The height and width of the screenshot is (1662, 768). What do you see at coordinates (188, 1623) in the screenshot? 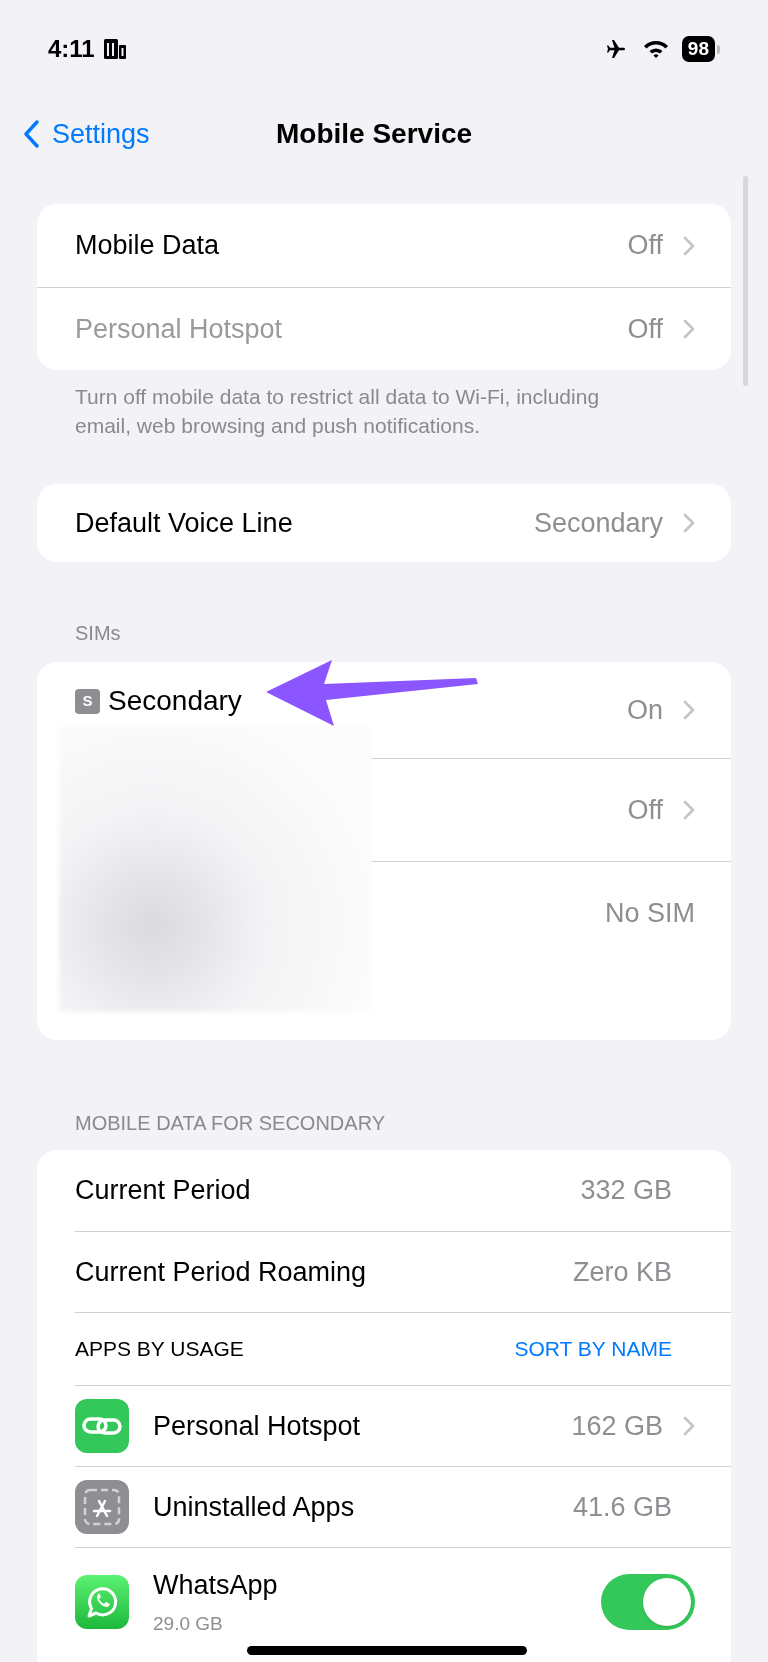
I see `app-usage: 29.0 GB` at bounding box center [188, 1623].